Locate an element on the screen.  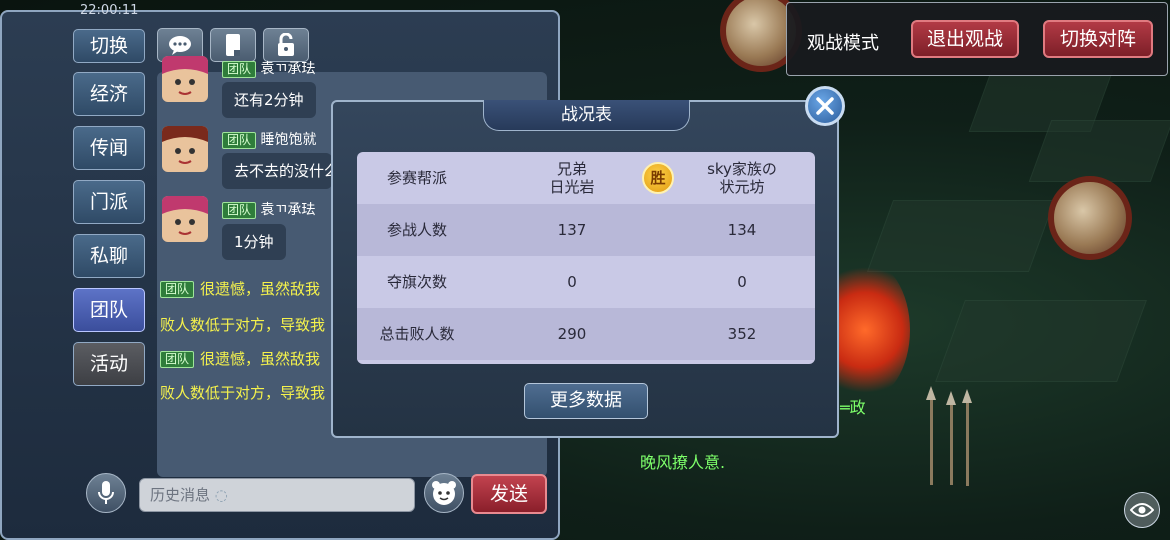
unlock-icon is located at coordinates (286, 45).